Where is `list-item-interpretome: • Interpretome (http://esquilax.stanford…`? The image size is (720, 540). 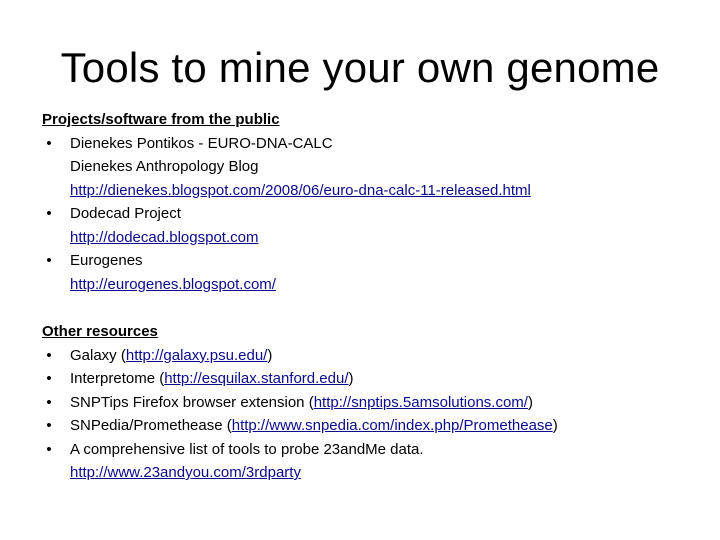 list-item-interpretome: • Interpretome (http://esquilax.stanford… is located at coordinates (372, 379).